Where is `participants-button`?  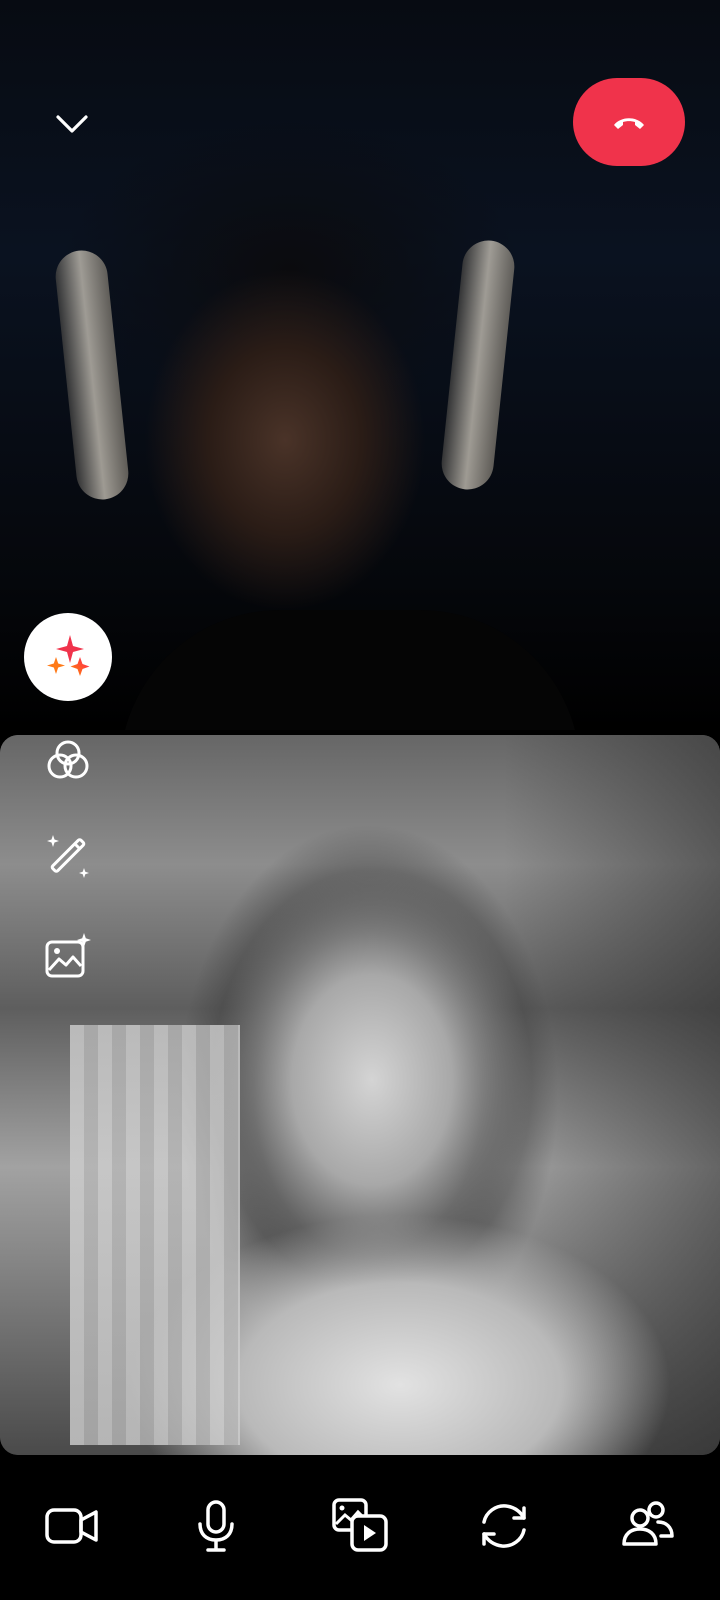 participants-button is located at coordinates (648, 1526).